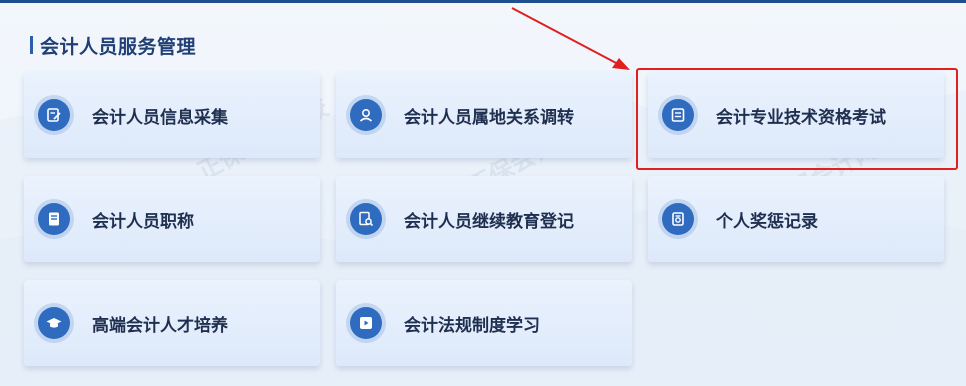 This screenshot has width=966, height=386. What do you see at coordinates (366, 219) in the screenshot?
I see `education-search-icon` at bounding box center [366, 219].